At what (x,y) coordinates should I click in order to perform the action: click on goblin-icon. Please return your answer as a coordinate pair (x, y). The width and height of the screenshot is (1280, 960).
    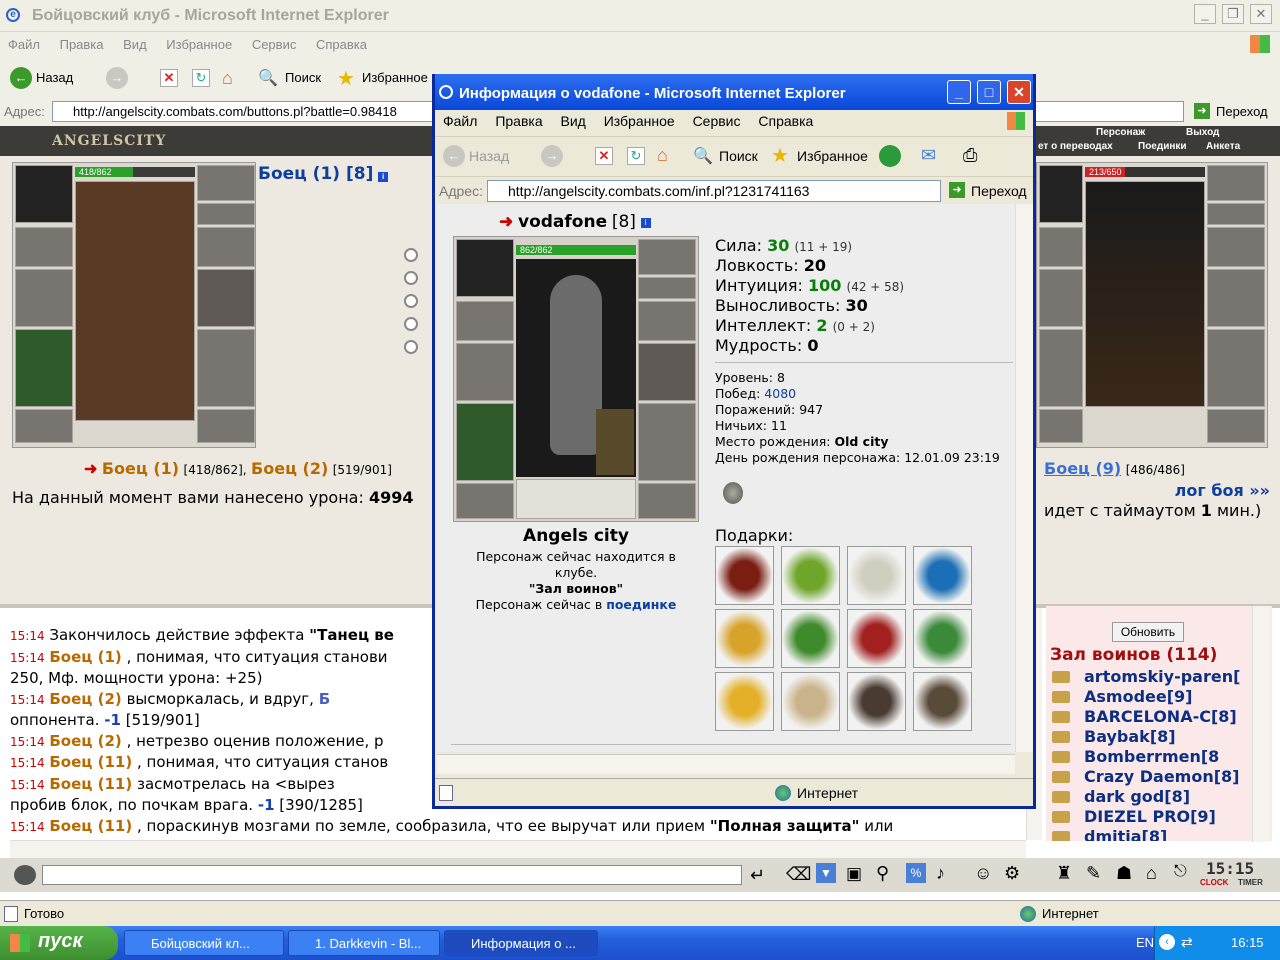
    Looking at the image, I should click on (810, 638).